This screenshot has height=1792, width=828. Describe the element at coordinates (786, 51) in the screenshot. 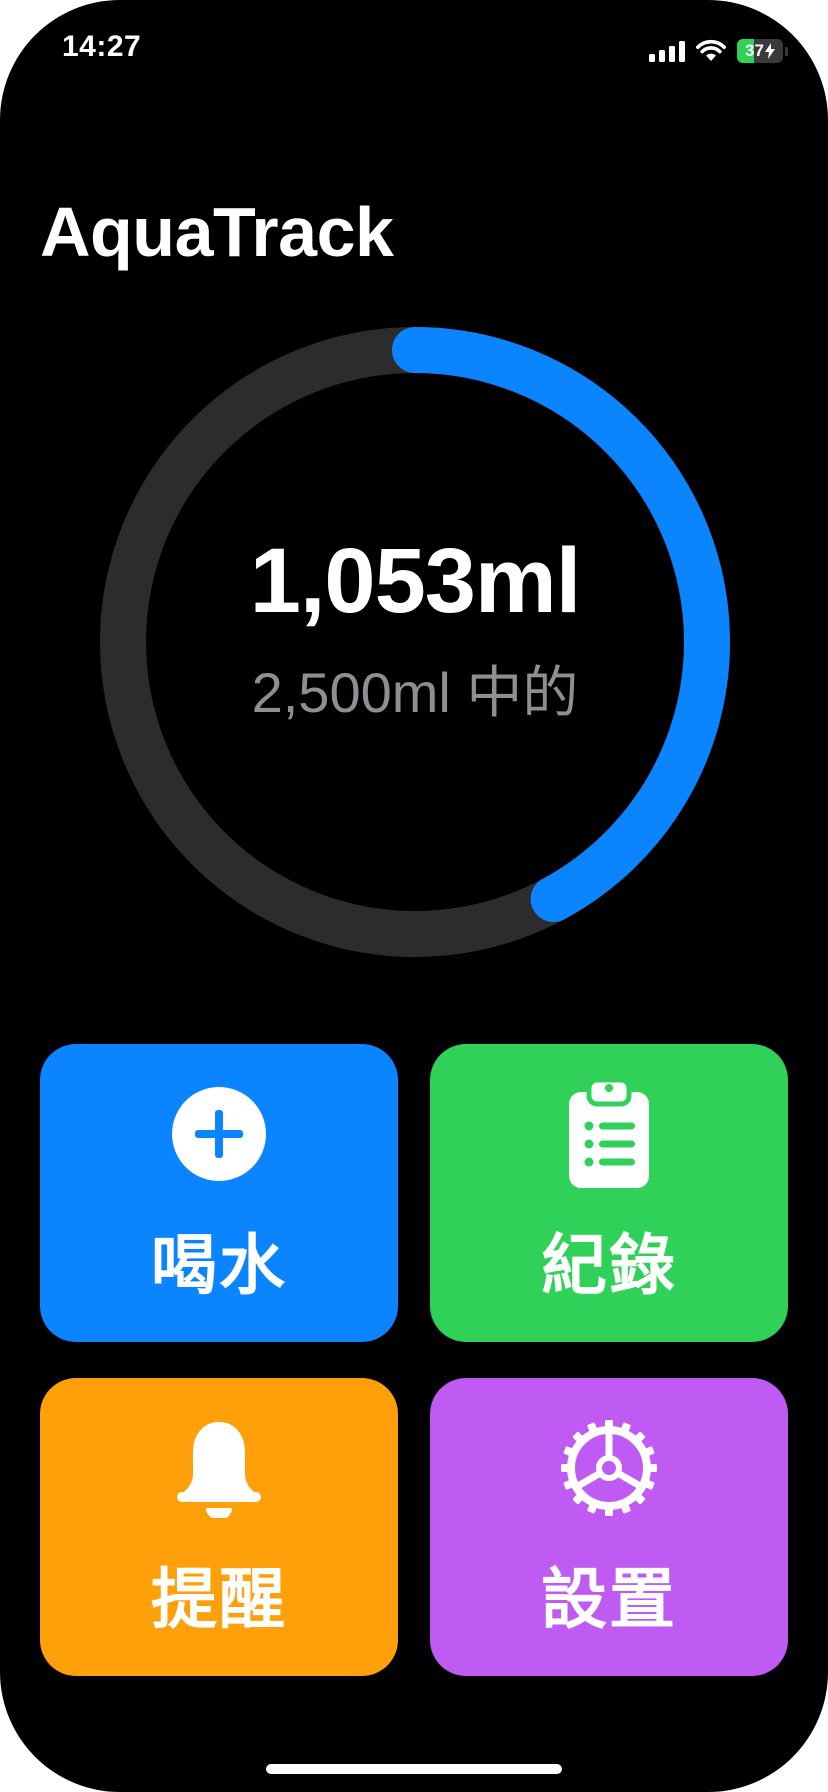

I see `battery-nub` at that location.